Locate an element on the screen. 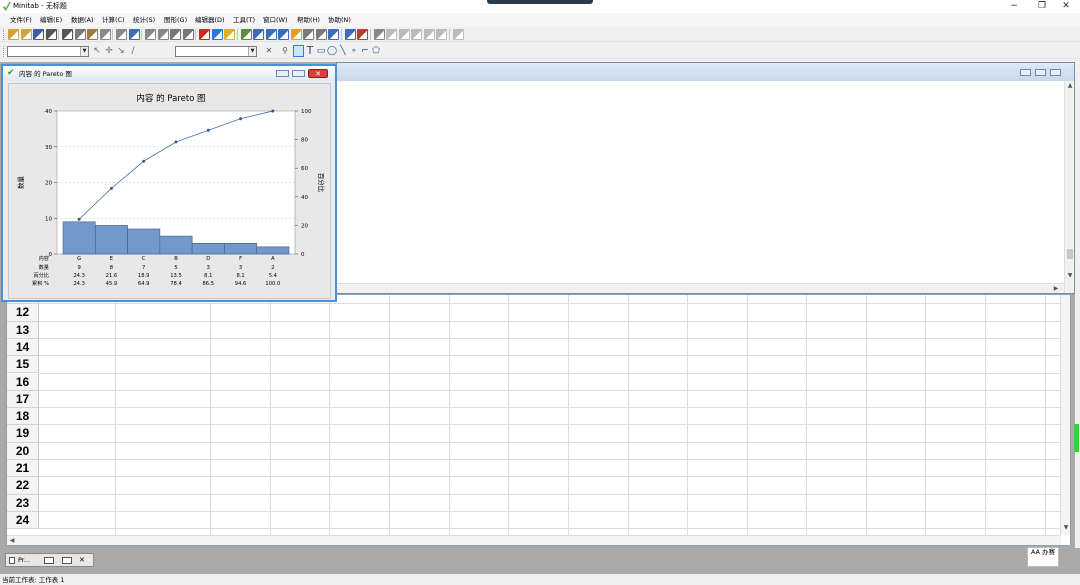 The height and width of the screenshot is (585, 1080). clear-icon is located at coordinates (458, 34).